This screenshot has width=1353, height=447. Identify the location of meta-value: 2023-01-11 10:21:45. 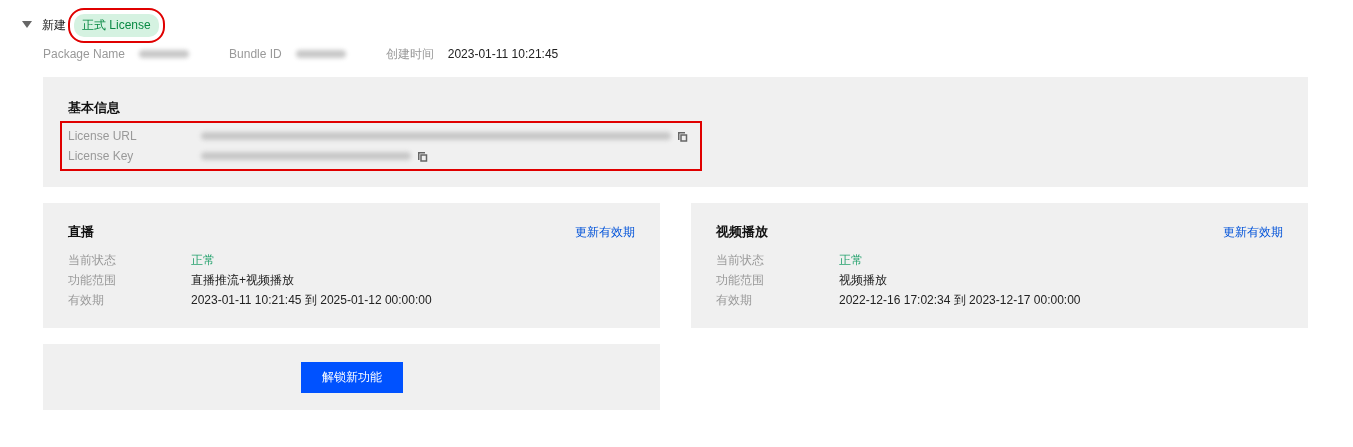
(503, 54).